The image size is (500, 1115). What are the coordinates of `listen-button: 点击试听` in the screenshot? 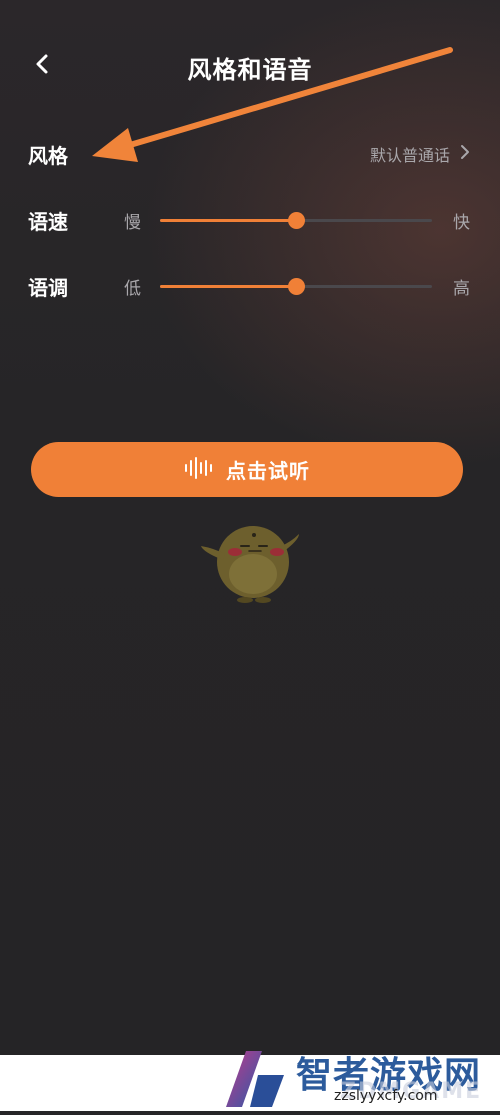 It's located at (247, 469).